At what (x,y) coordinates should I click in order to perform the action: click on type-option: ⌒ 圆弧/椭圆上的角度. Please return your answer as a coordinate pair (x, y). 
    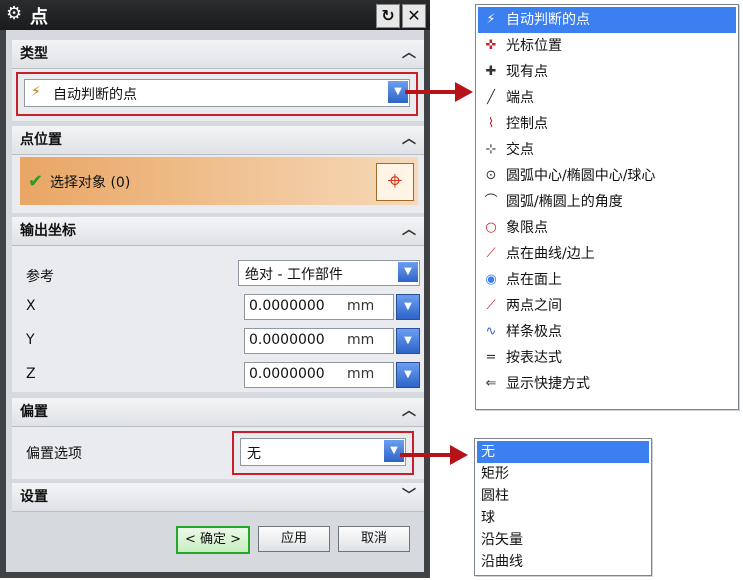
    Looking at the image, I should click on (607, 202).